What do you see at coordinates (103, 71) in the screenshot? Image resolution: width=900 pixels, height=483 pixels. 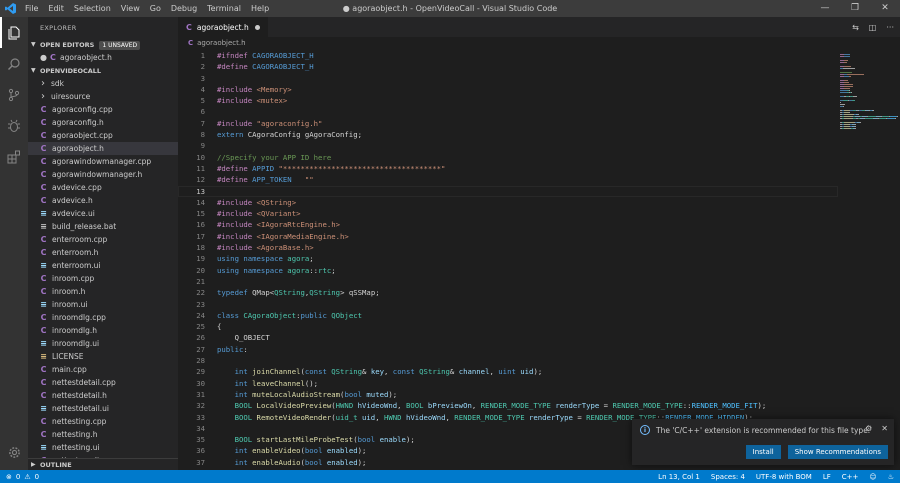 I see `project-section: ▼ OPENVIDEOCALL` at bounding box center [103, 71].